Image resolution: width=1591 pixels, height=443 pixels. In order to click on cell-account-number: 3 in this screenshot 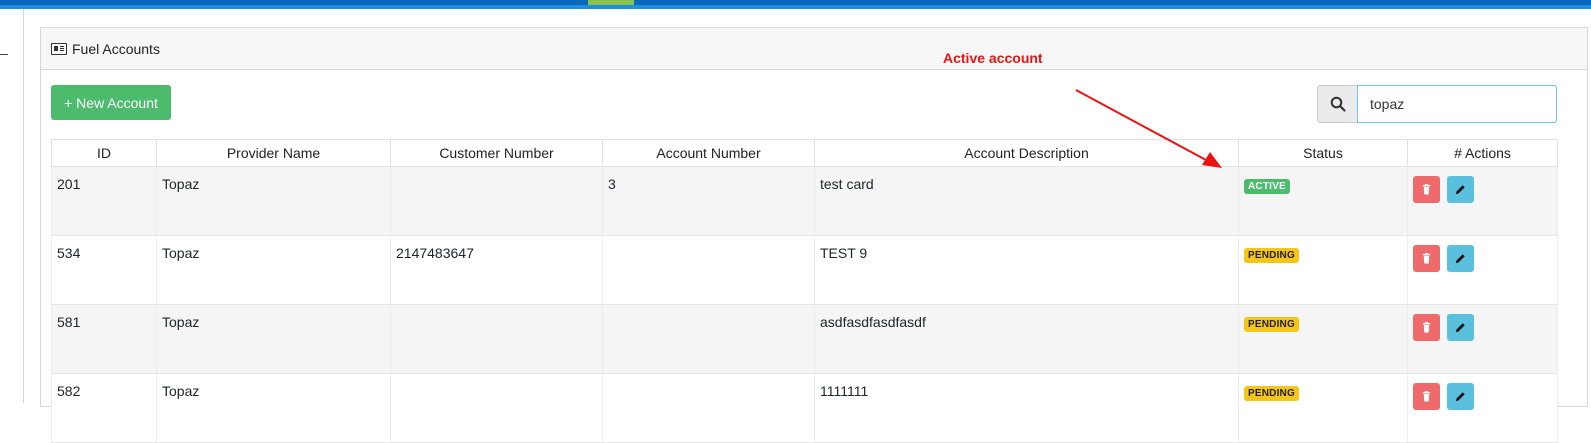, I will do `click(708, 201)`.